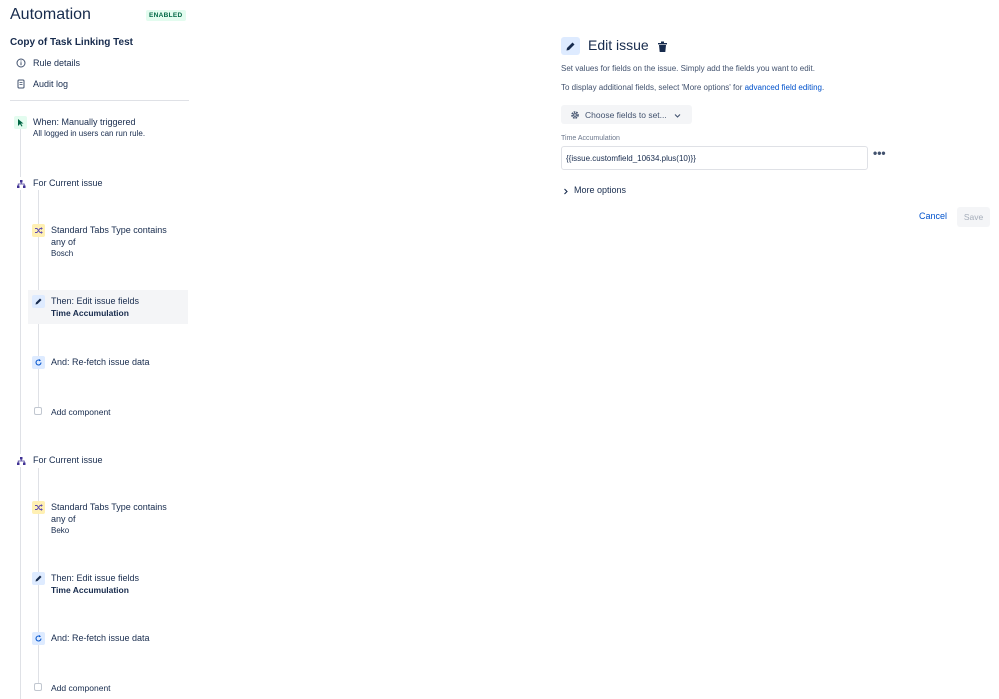 The image size is (999, 699). I want to click on save-button: Save, so click(973, 217).